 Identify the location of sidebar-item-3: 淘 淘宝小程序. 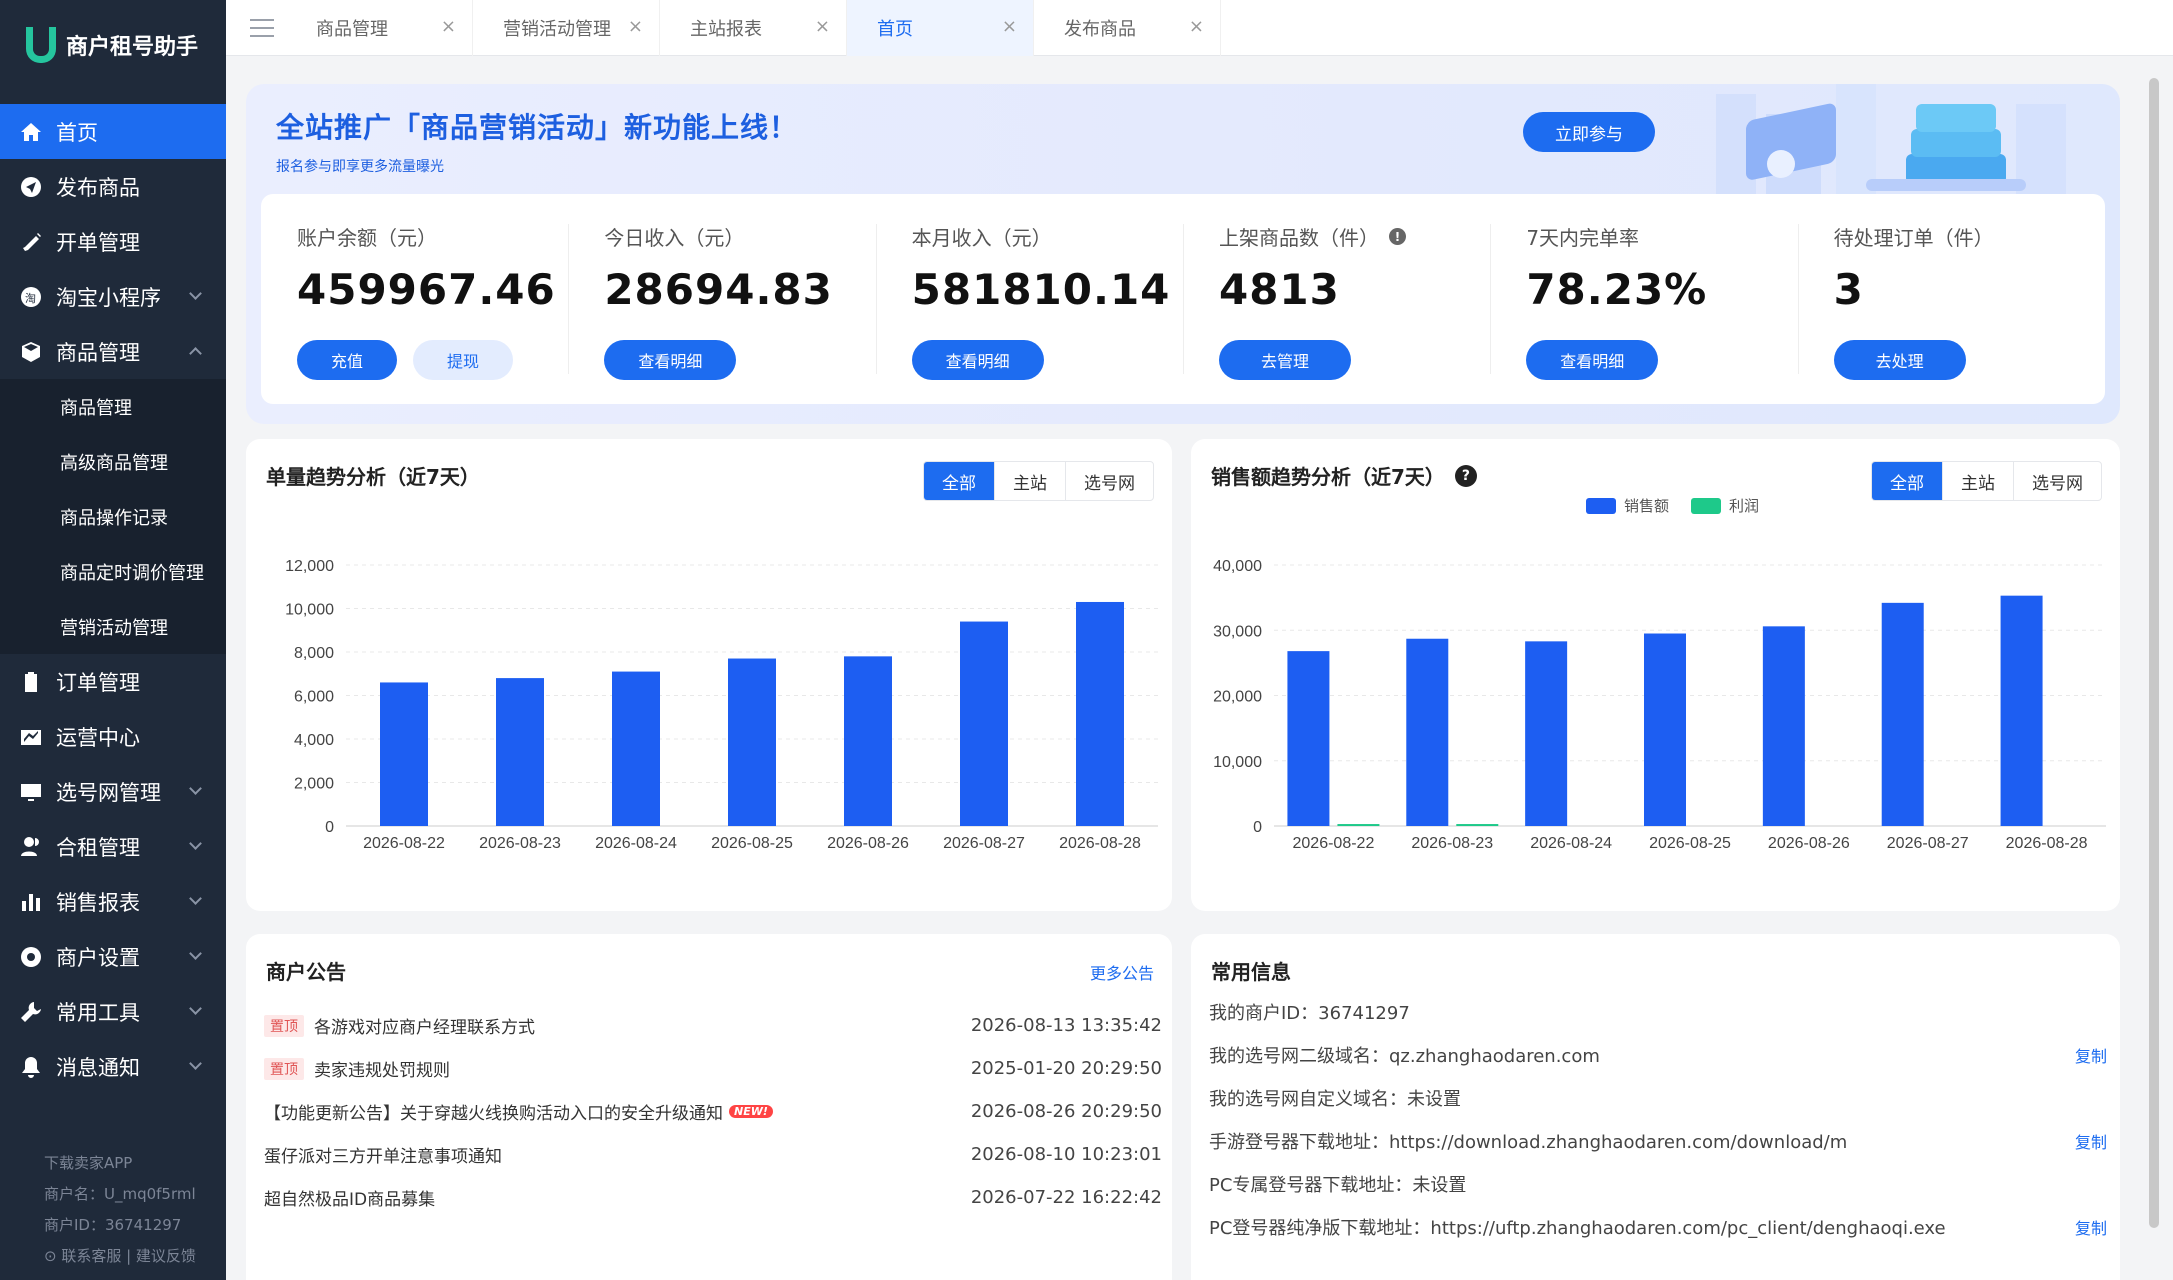
(113, 296).